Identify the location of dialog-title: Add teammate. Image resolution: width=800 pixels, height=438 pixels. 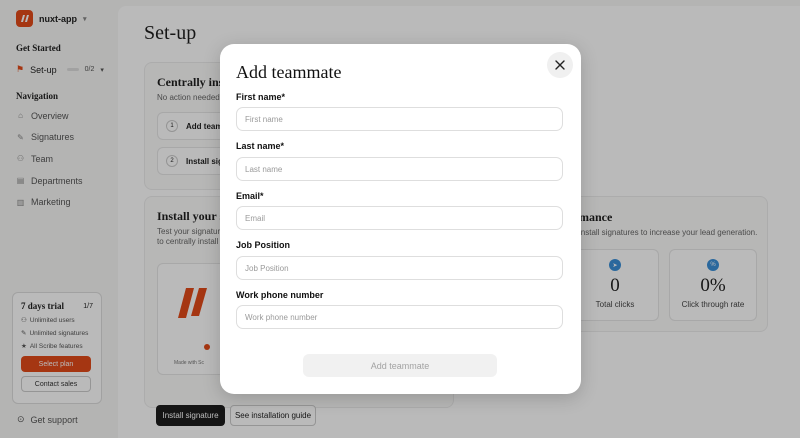
(289, 72).